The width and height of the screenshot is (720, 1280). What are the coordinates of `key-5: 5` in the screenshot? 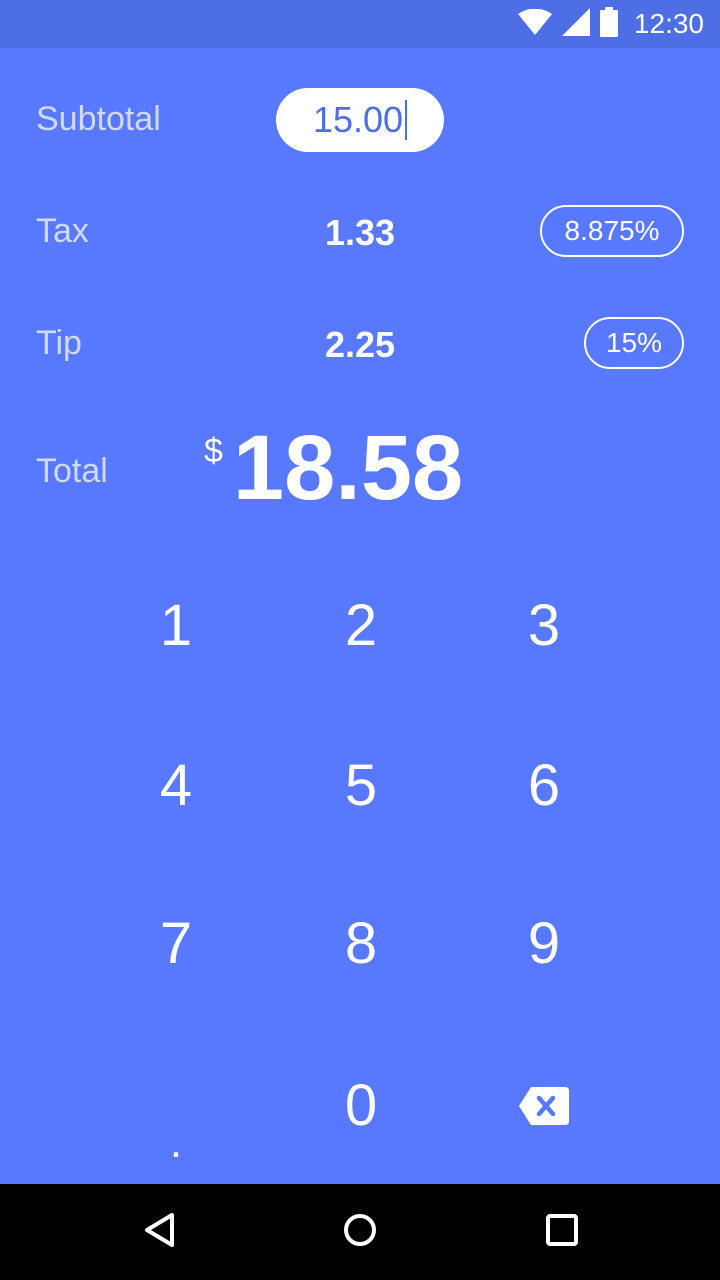 It's located at (361, 785).